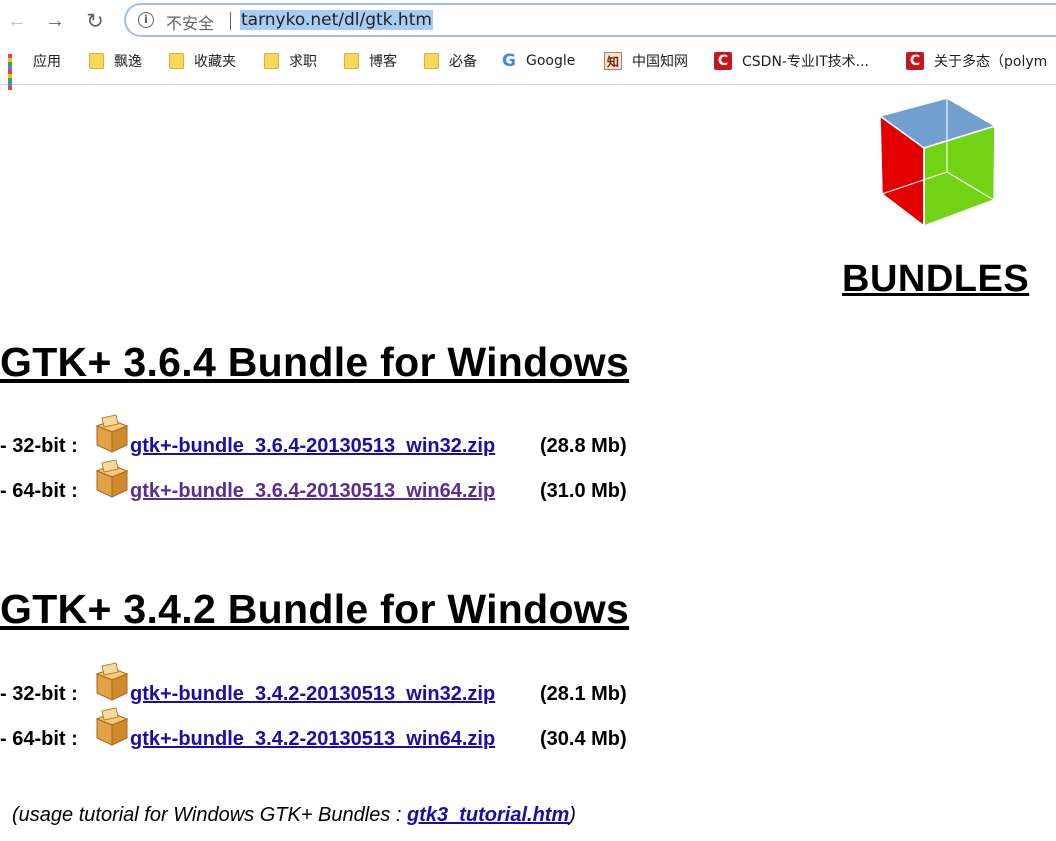  Describe the element at coordinates (583, 491) in the screenshot. I see `file-size: (31.0 Mb)` at that location.